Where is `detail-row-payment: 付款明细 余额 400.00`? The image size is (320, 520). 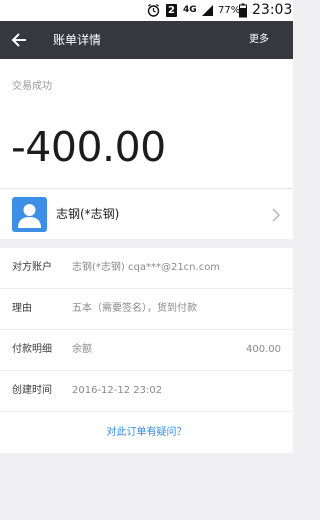 detail-row-payment: 付款明细 余额 400.00 is located at coordinates (146, 350).